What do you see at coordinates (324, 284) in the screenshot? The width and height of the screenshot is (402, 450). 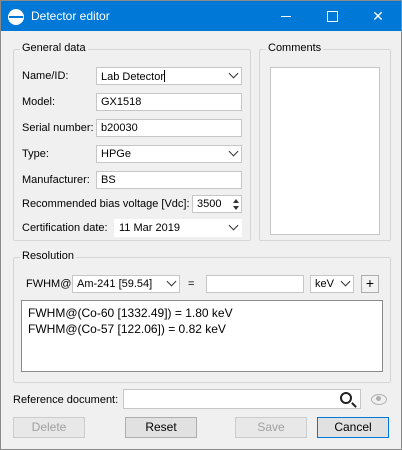 I see `unit-value: keV` at bounding box center [324, 284].